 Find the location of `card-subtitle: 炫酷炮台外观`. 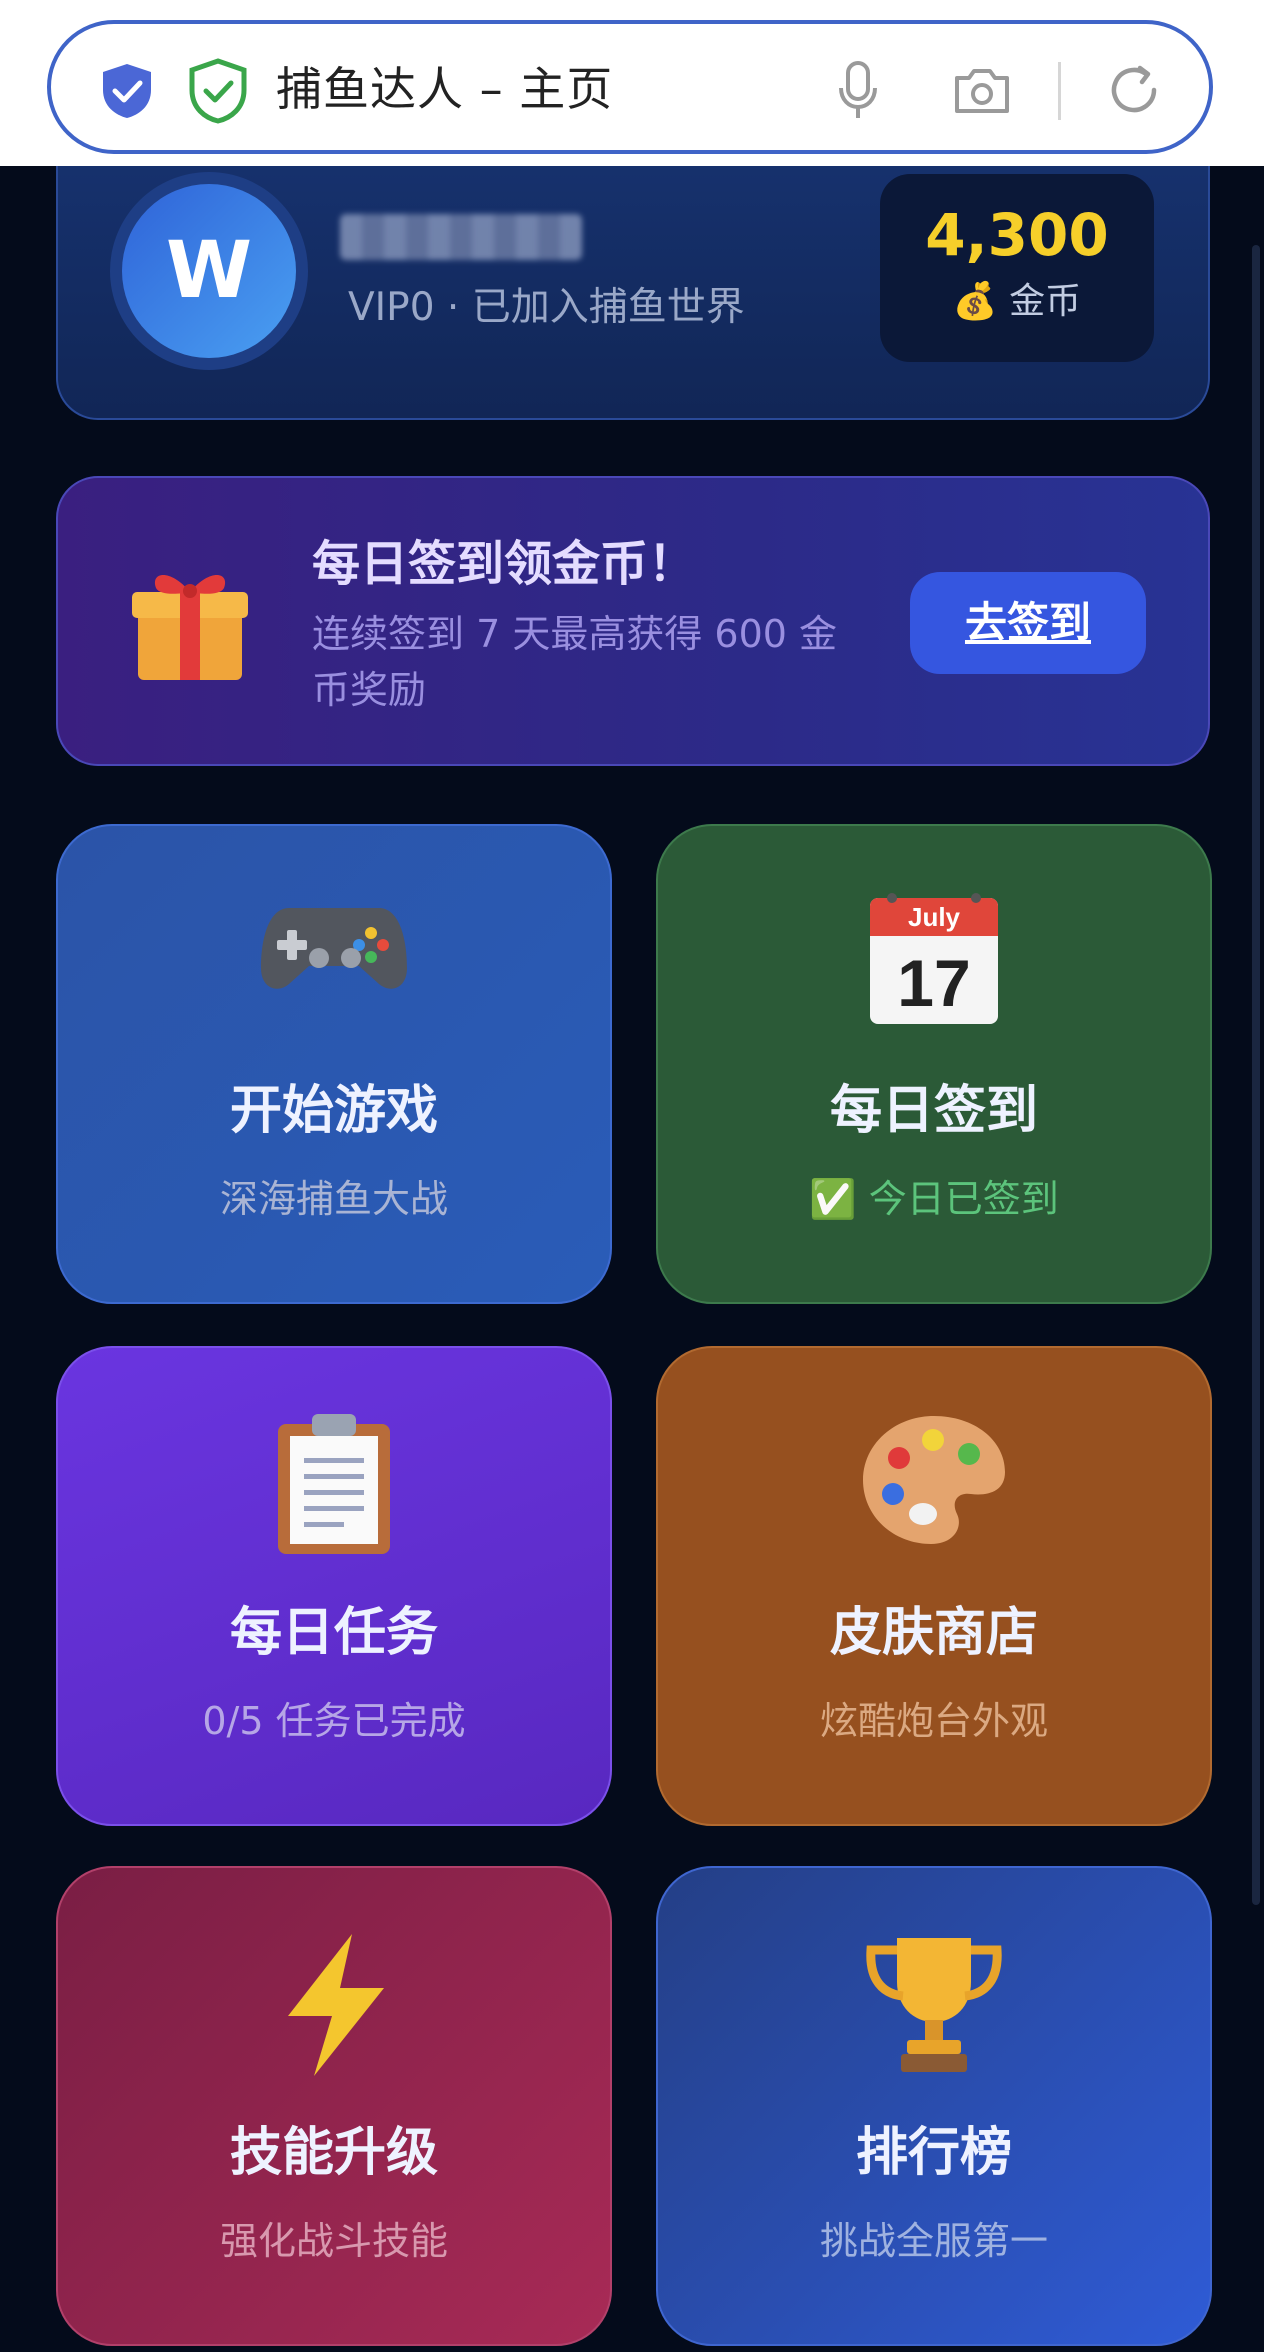

card-subtitle: 炫酷炮台外观 is located at coordinates (933, 1721).